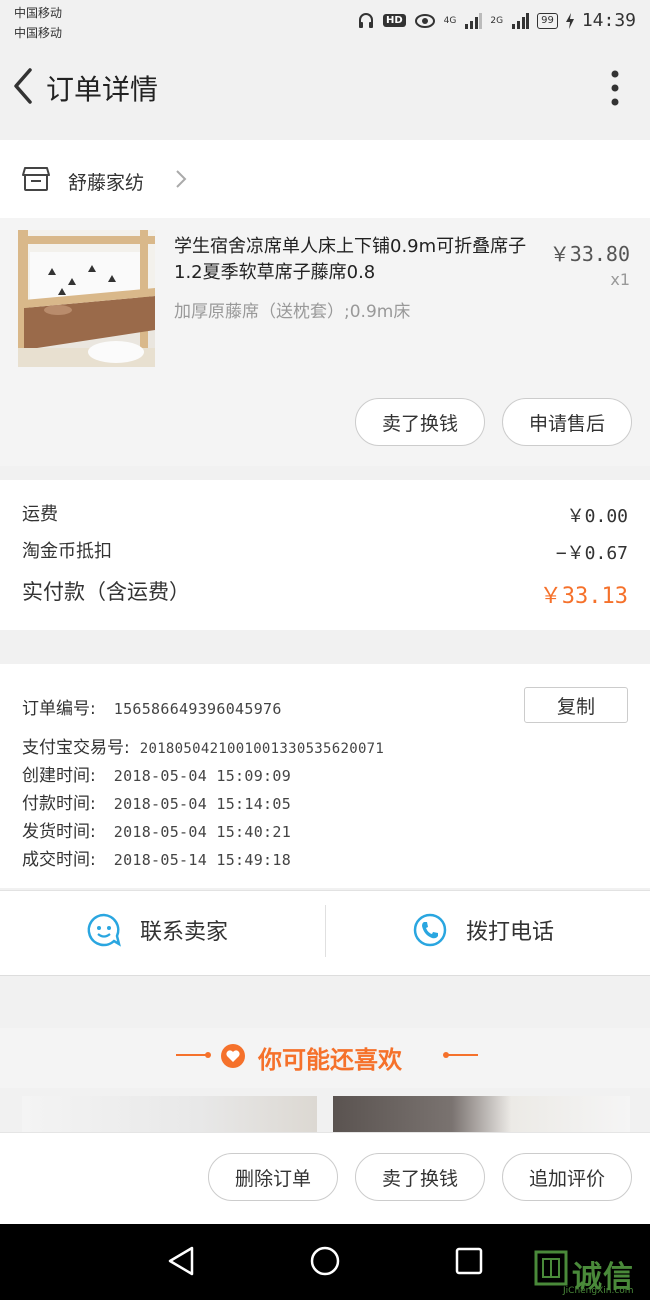 The width and height of the screenshot is (650, 1300). I want to click on hd-badge: HD, so click(394, 20).